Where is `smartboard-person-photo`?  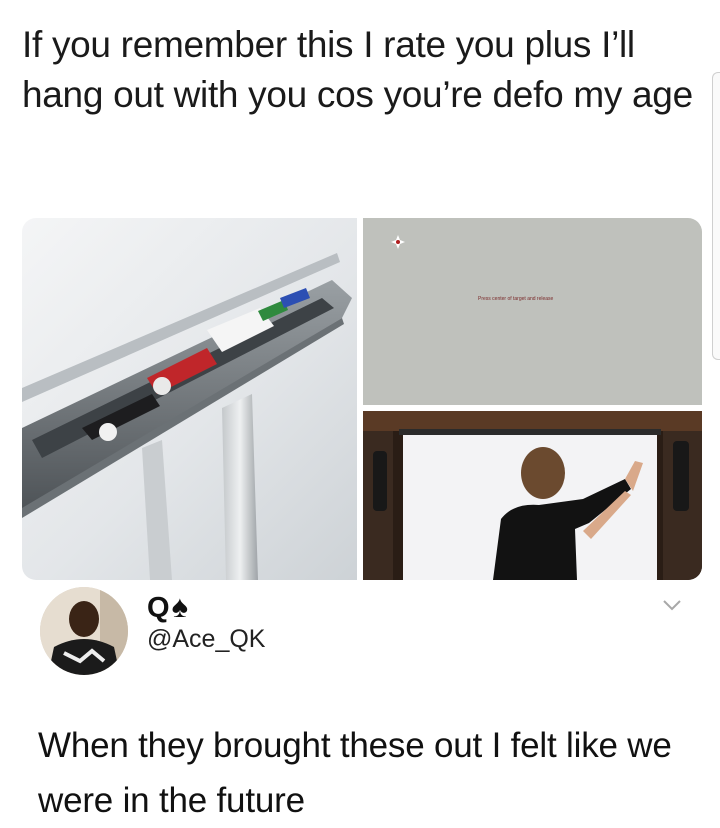
smartboard-person-photo is located at coordinates (532, 495).